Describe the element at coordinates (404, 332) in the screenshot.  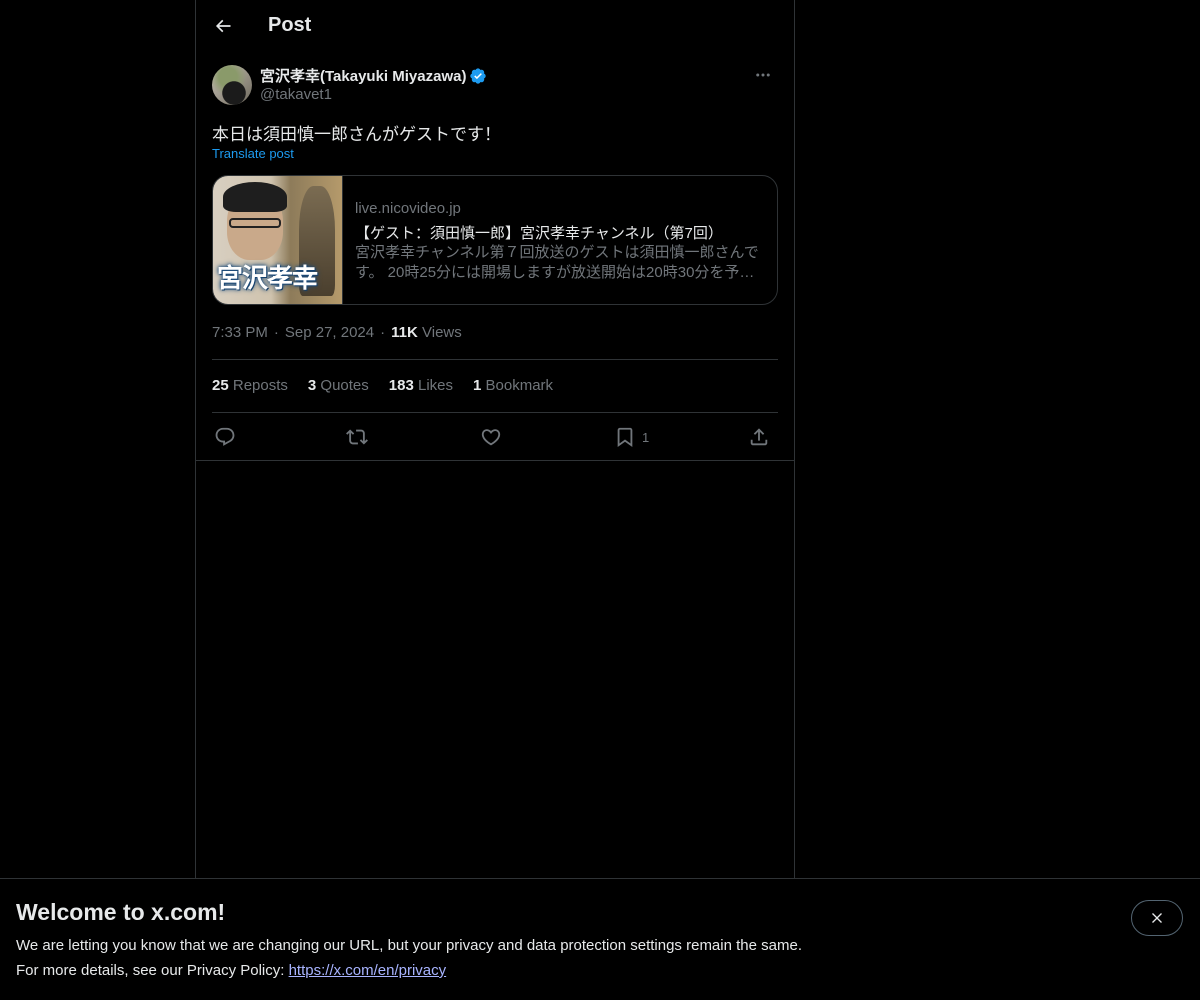
I see `views-count: 11K` at that location.